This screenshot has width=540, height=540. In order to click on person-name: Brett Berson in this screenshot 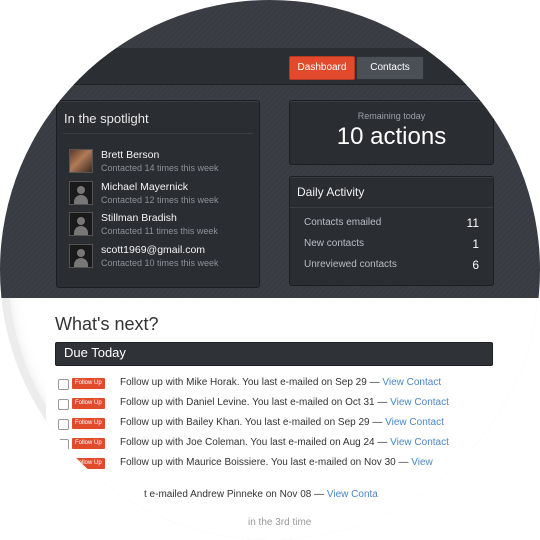, I will do `click(130, 155)`.